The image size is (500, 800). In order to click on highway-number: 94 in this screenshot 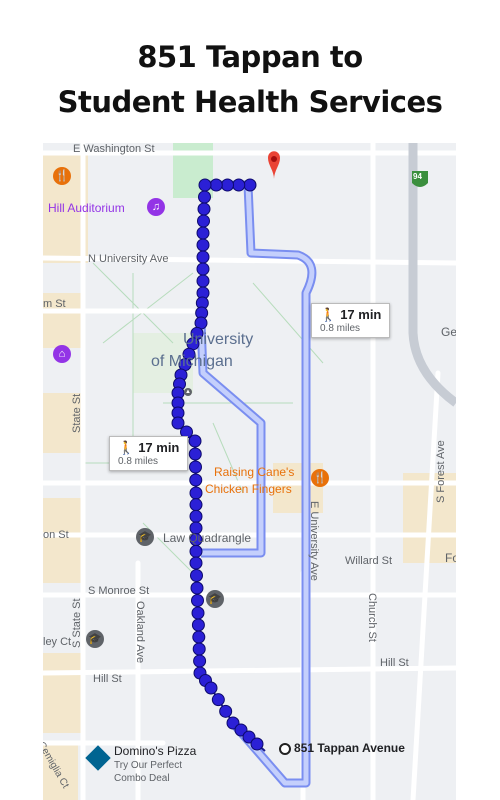, I will do `click(417, 176)`.